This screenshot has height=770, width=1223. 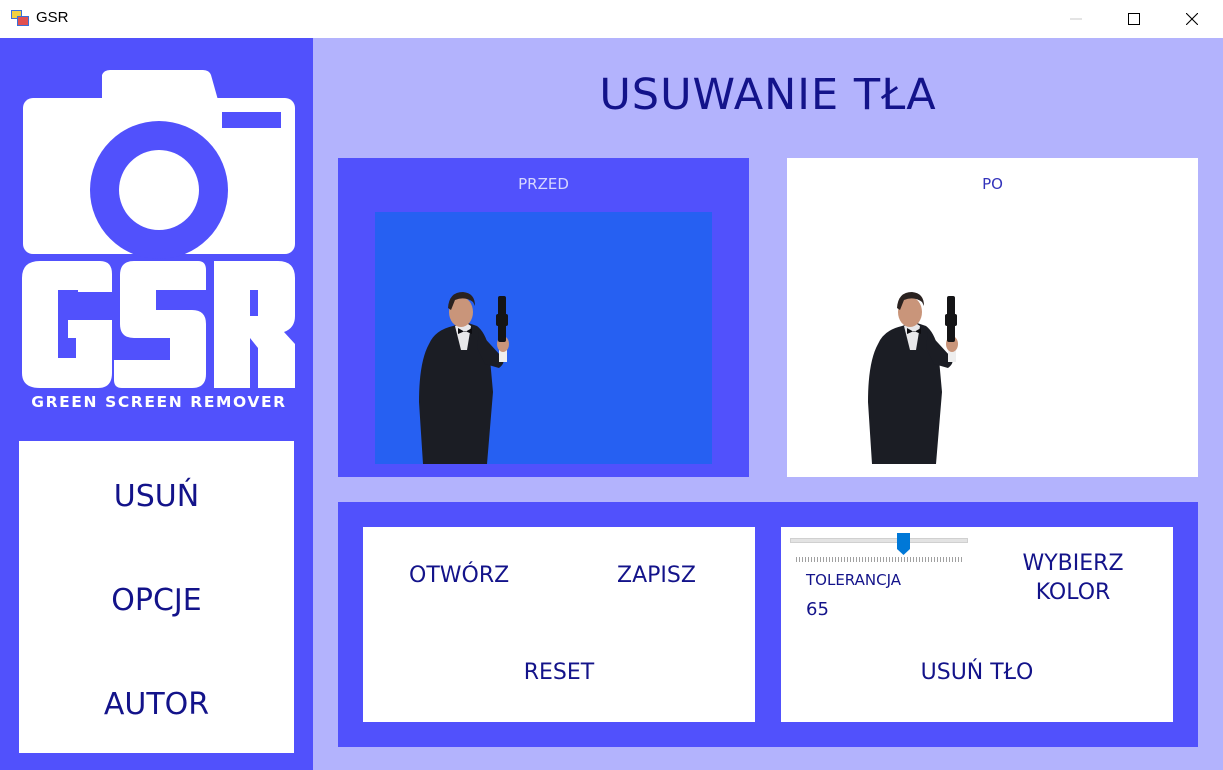 I want to click on gsr-logo, so click(x=158, y=229).